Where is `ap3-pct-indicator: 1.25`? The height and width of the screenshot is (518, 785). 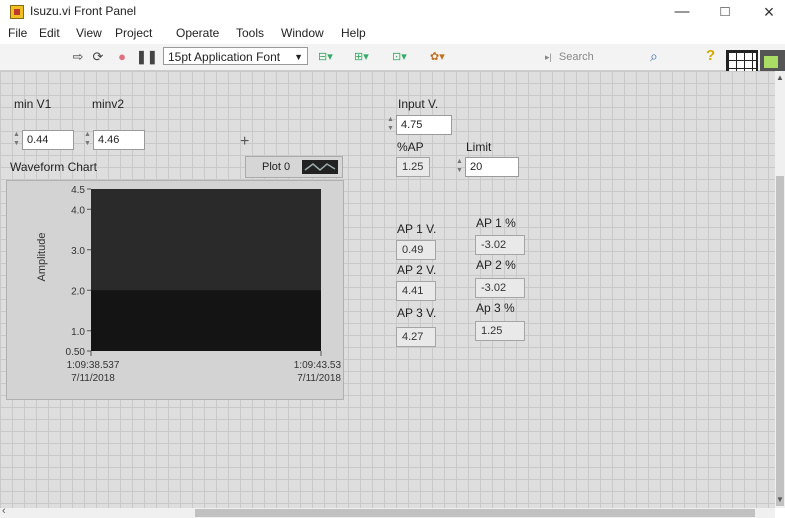 ap3-pct-indicator: 1.25 is located at coordinates (500, 331).